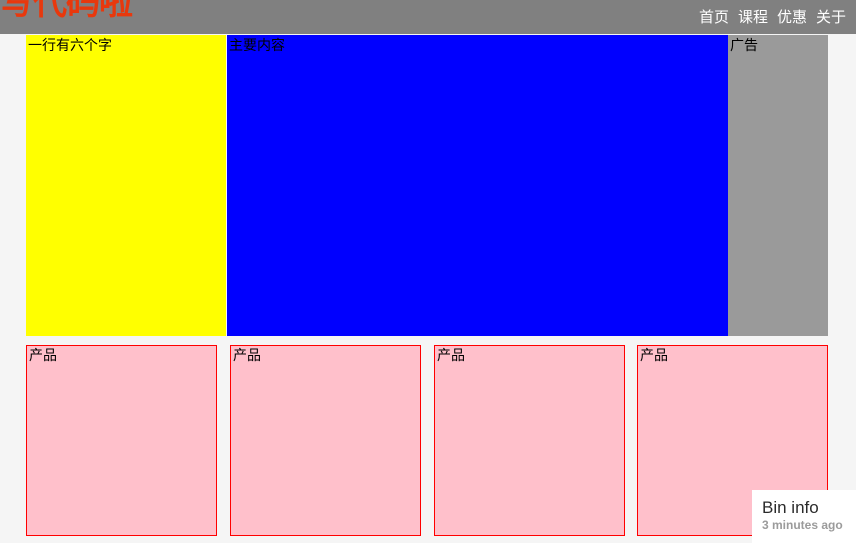  Describe the element at coordinates (126, 185) in the screenshot. I see `sidebar-panel: 一行有六个字` at that location.